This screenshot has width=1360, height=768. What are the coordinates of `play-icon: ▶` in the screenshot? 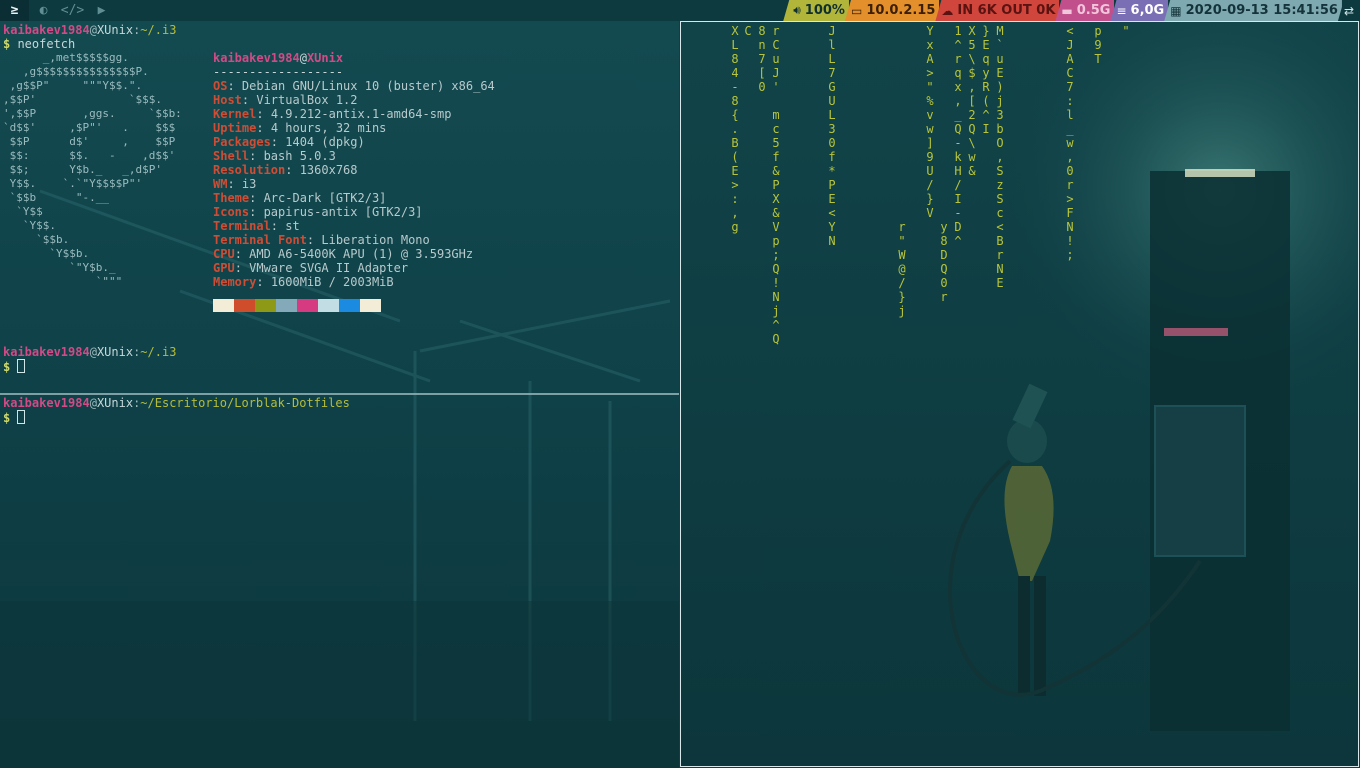 It's located at (101, 10).